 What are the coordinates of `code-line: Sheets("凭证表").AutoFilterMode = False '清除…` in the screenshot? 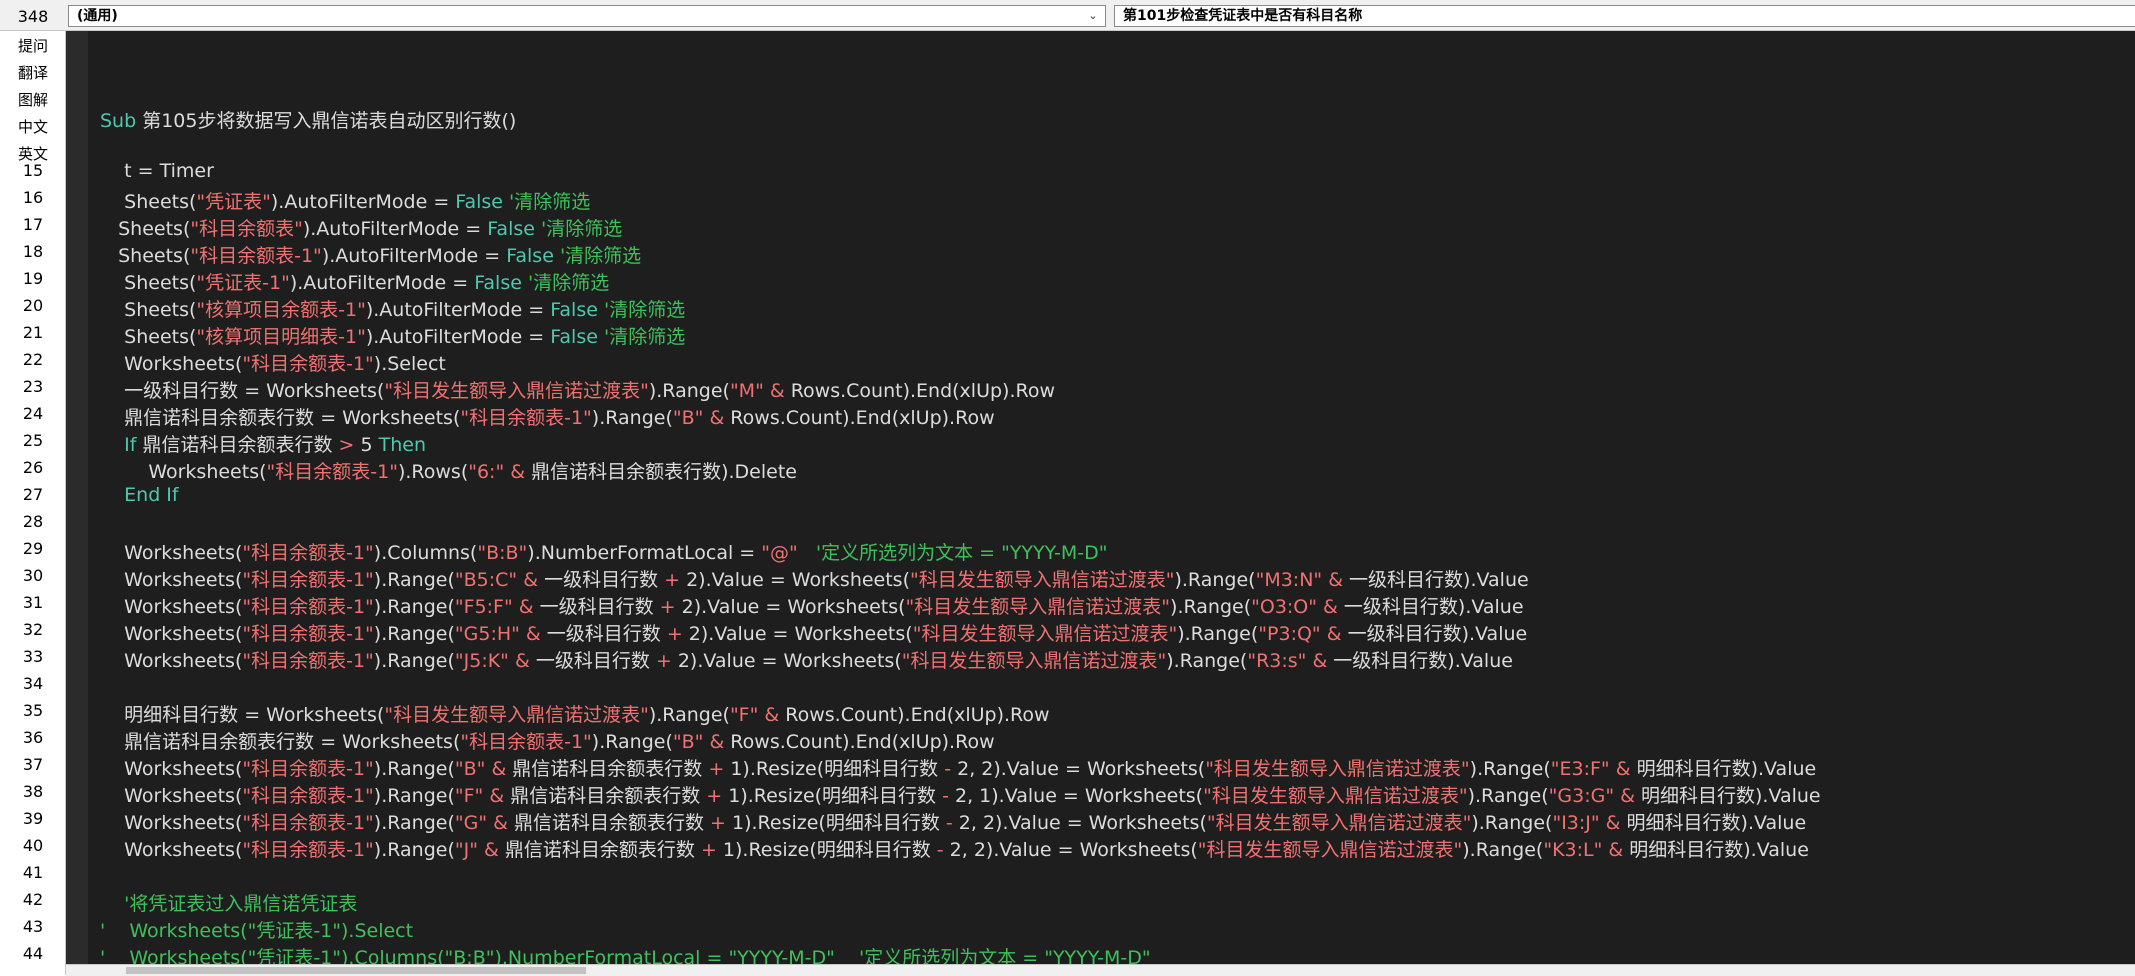 It's located at (345, 200).